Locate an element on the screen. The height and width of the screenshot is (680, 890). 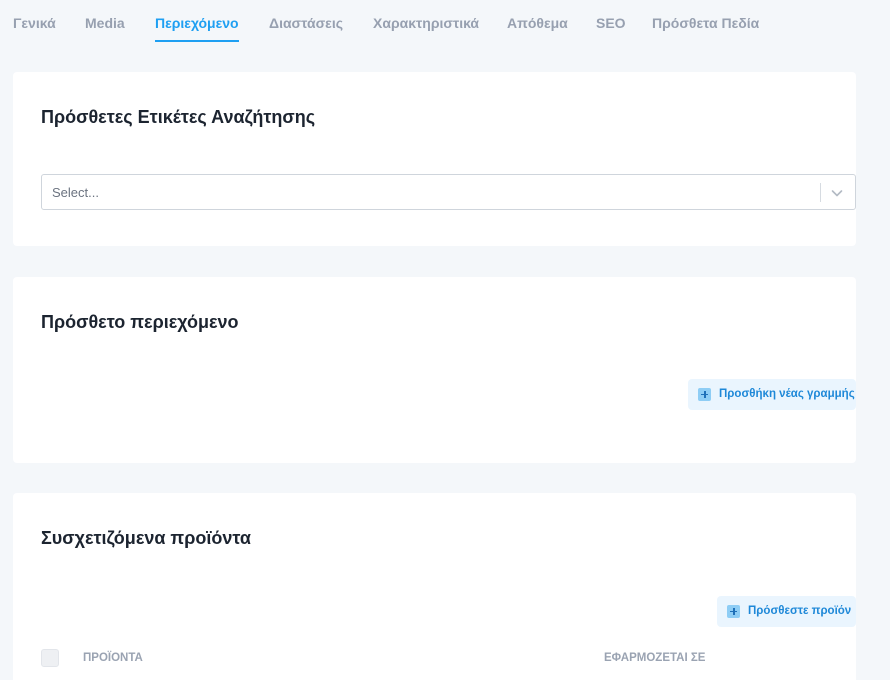
search-tags-title: Πρόσθετες Ετικέτες Αναζήτησης is located at coordinates (178, 117).